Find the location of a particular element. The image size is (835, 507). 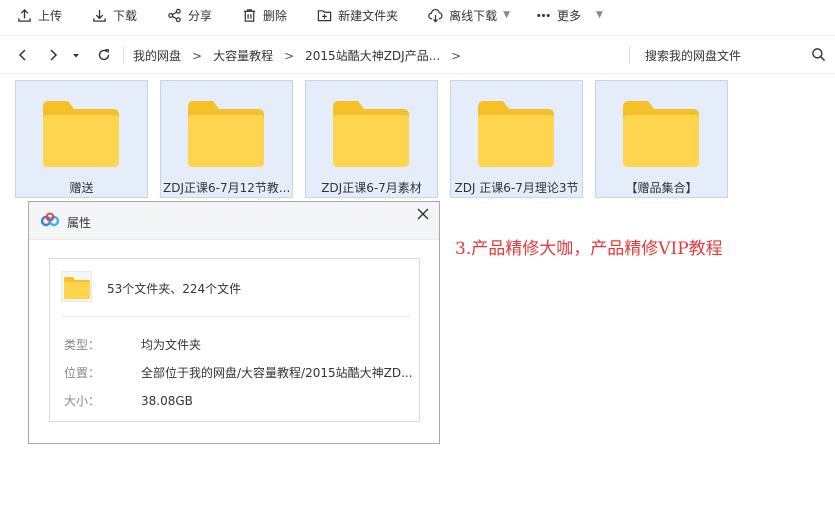

property-value: 均为文件夹 is located at coordinates (171, 345).